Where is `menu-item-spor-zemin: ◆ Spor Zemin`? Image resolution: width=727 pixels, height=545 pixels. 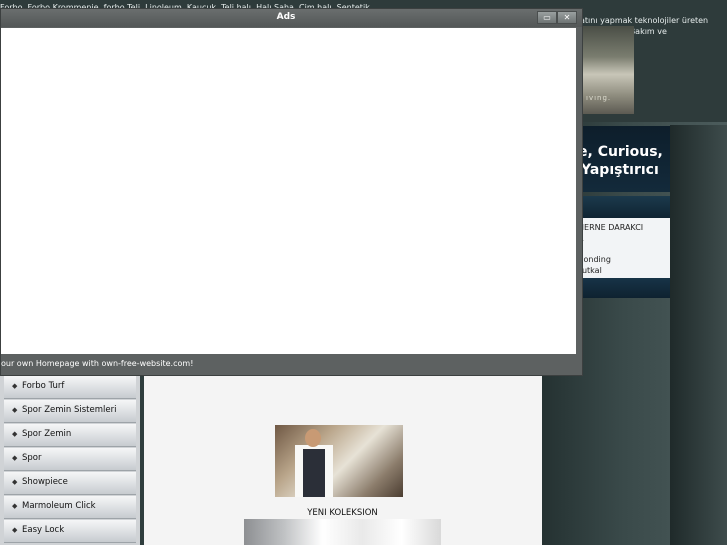
menu-item-spor-zemin: ◆ Spor Zemin is located at coordinates (70, 435).